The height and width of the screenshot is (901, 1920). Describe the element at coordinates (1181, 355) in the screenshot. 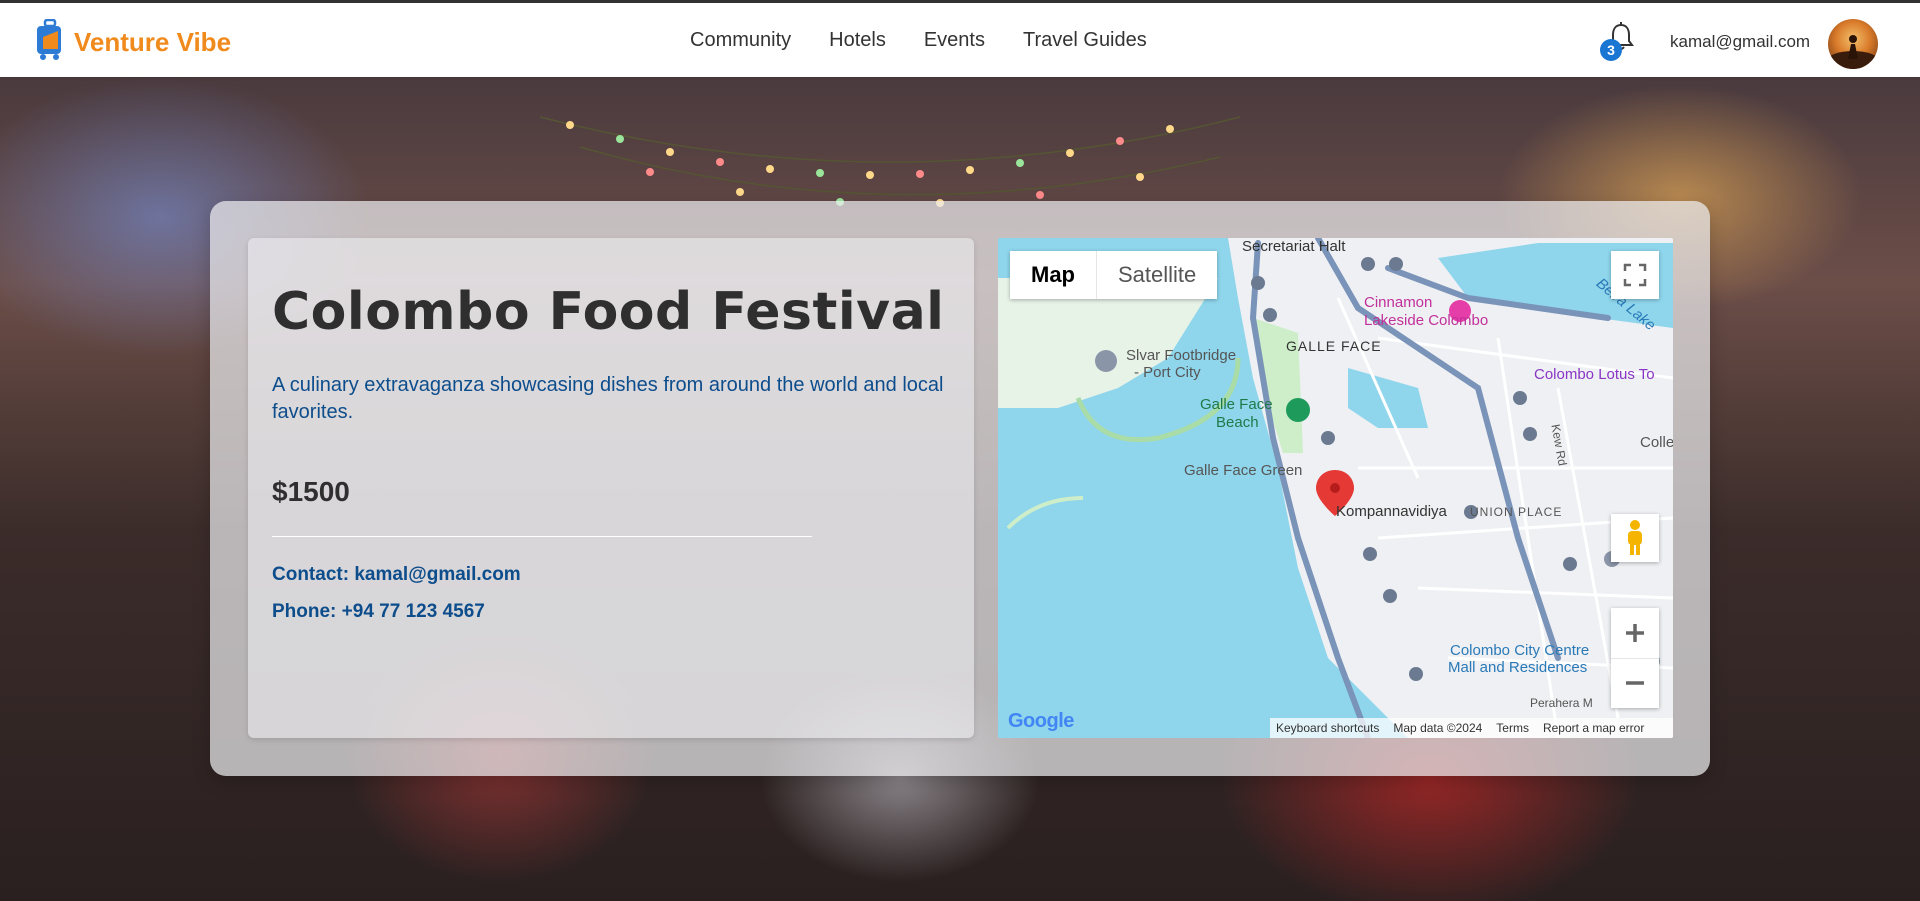

I see `map-label-silvar: Slvar Footbridge` at that location.